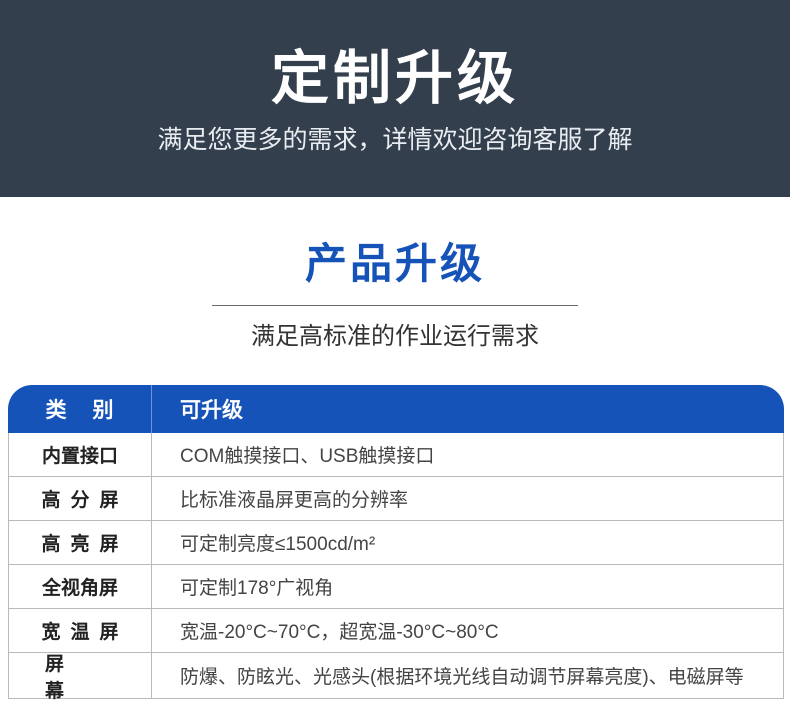  What do you see at coordinates (80, 498) in the screenshot?
I see `row-key: 高分屏` at bounding box center [80, 498].